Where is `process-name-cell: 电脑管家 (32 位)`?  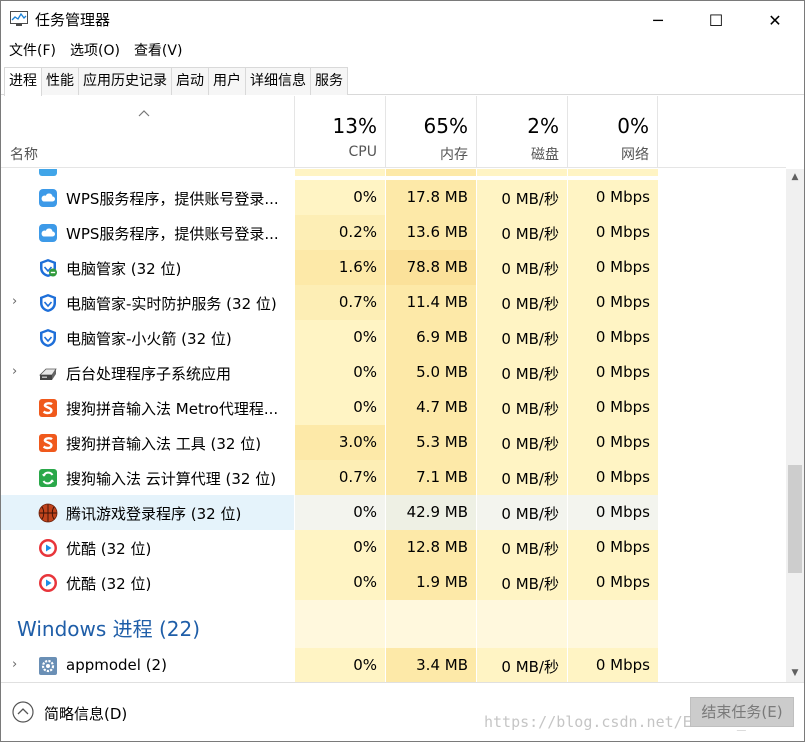 process-name-cell: 电脑管家 (32 位) is located at coordinates (147, 267).